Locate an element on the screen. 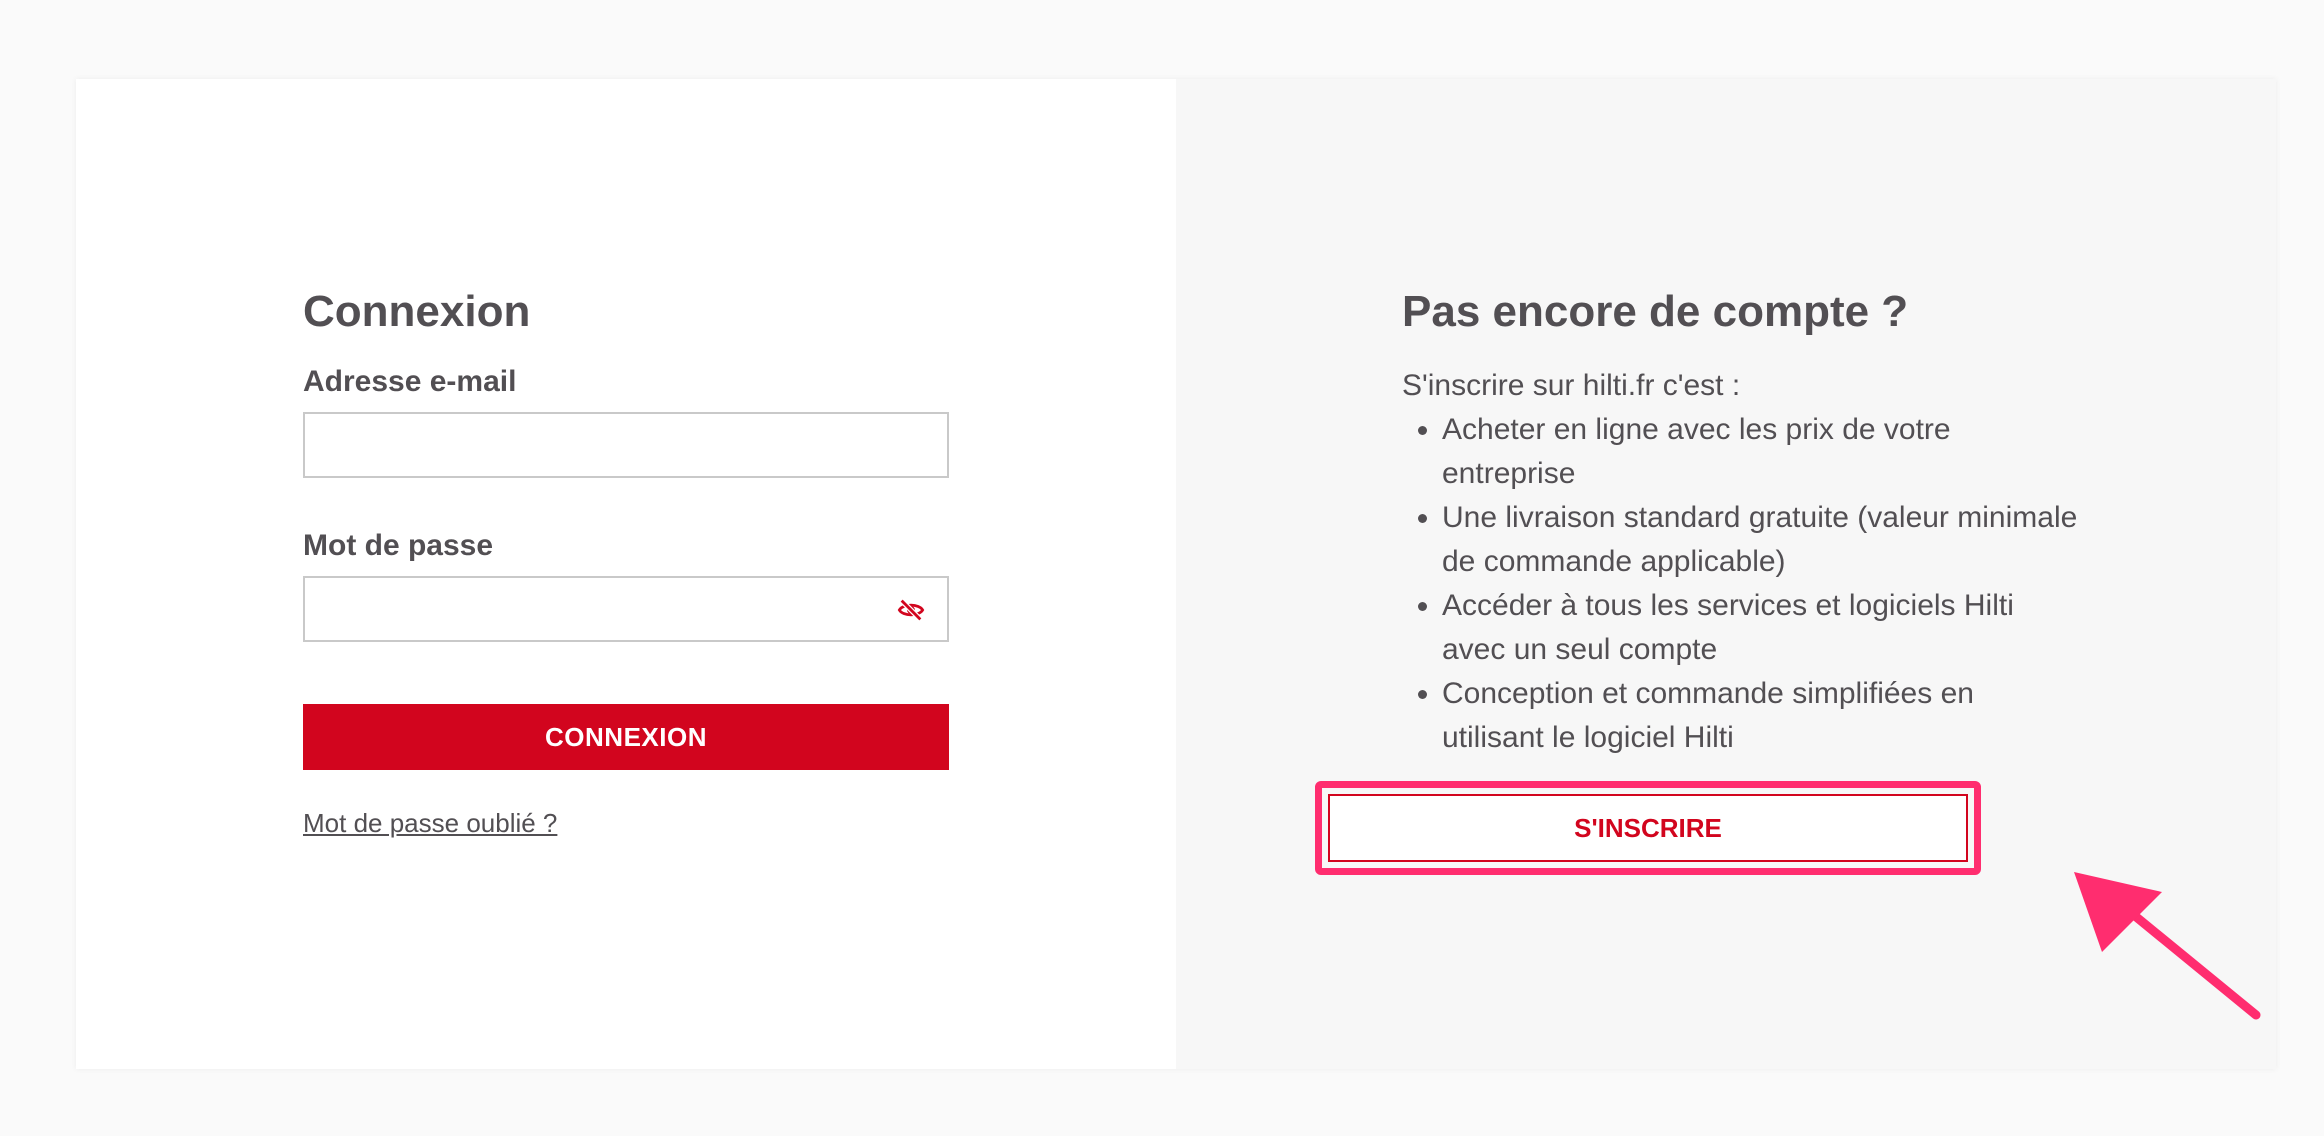  signup-button: S'INSCRIRE is located at coordinates (1648, 828).